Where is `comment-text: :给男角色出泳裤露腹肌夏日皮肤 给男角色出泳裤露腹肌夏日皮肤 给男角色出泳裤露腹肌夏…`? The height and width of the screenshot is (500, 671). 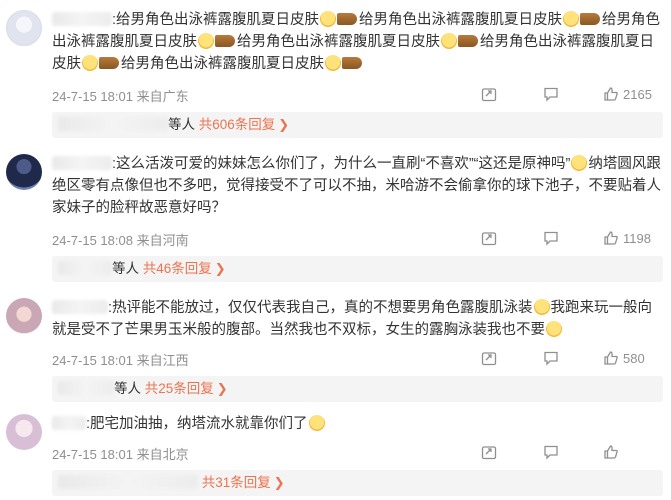 comment-text: :给男角色出泳裤露腹肌夏日皮肤 给男角色出泳裤露腹肌夏日皮肤 给男角色出泳裤露腹肌夏… is located at coordinates (356, 41).